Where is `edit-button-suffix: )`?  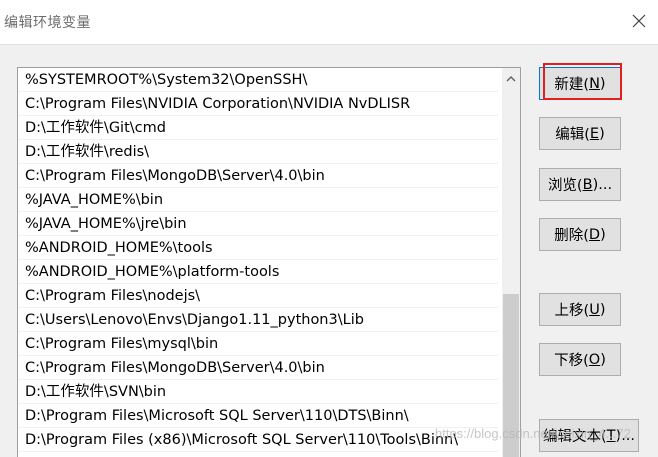
edit-button-suffix: ) is located at coordinates (602, 133).